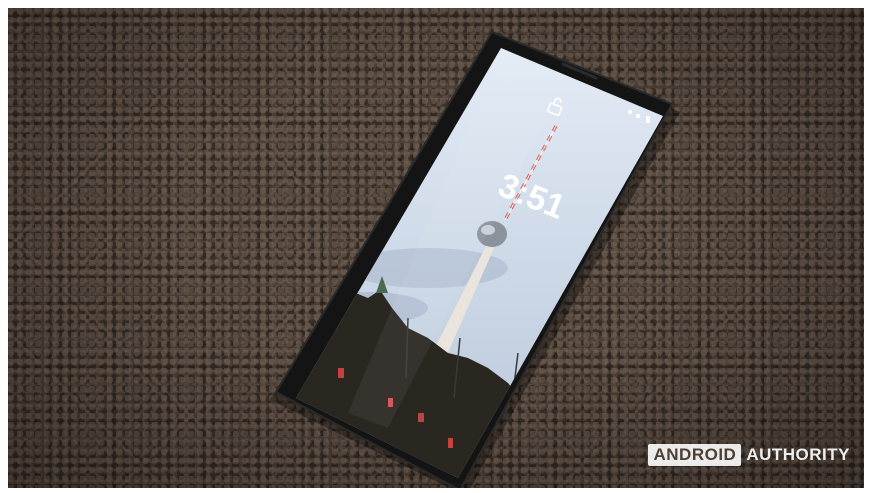  What do you see at coordinates (648, 119) in the screenshot?
I see `battery-icon` at bounding box center [648, 119].